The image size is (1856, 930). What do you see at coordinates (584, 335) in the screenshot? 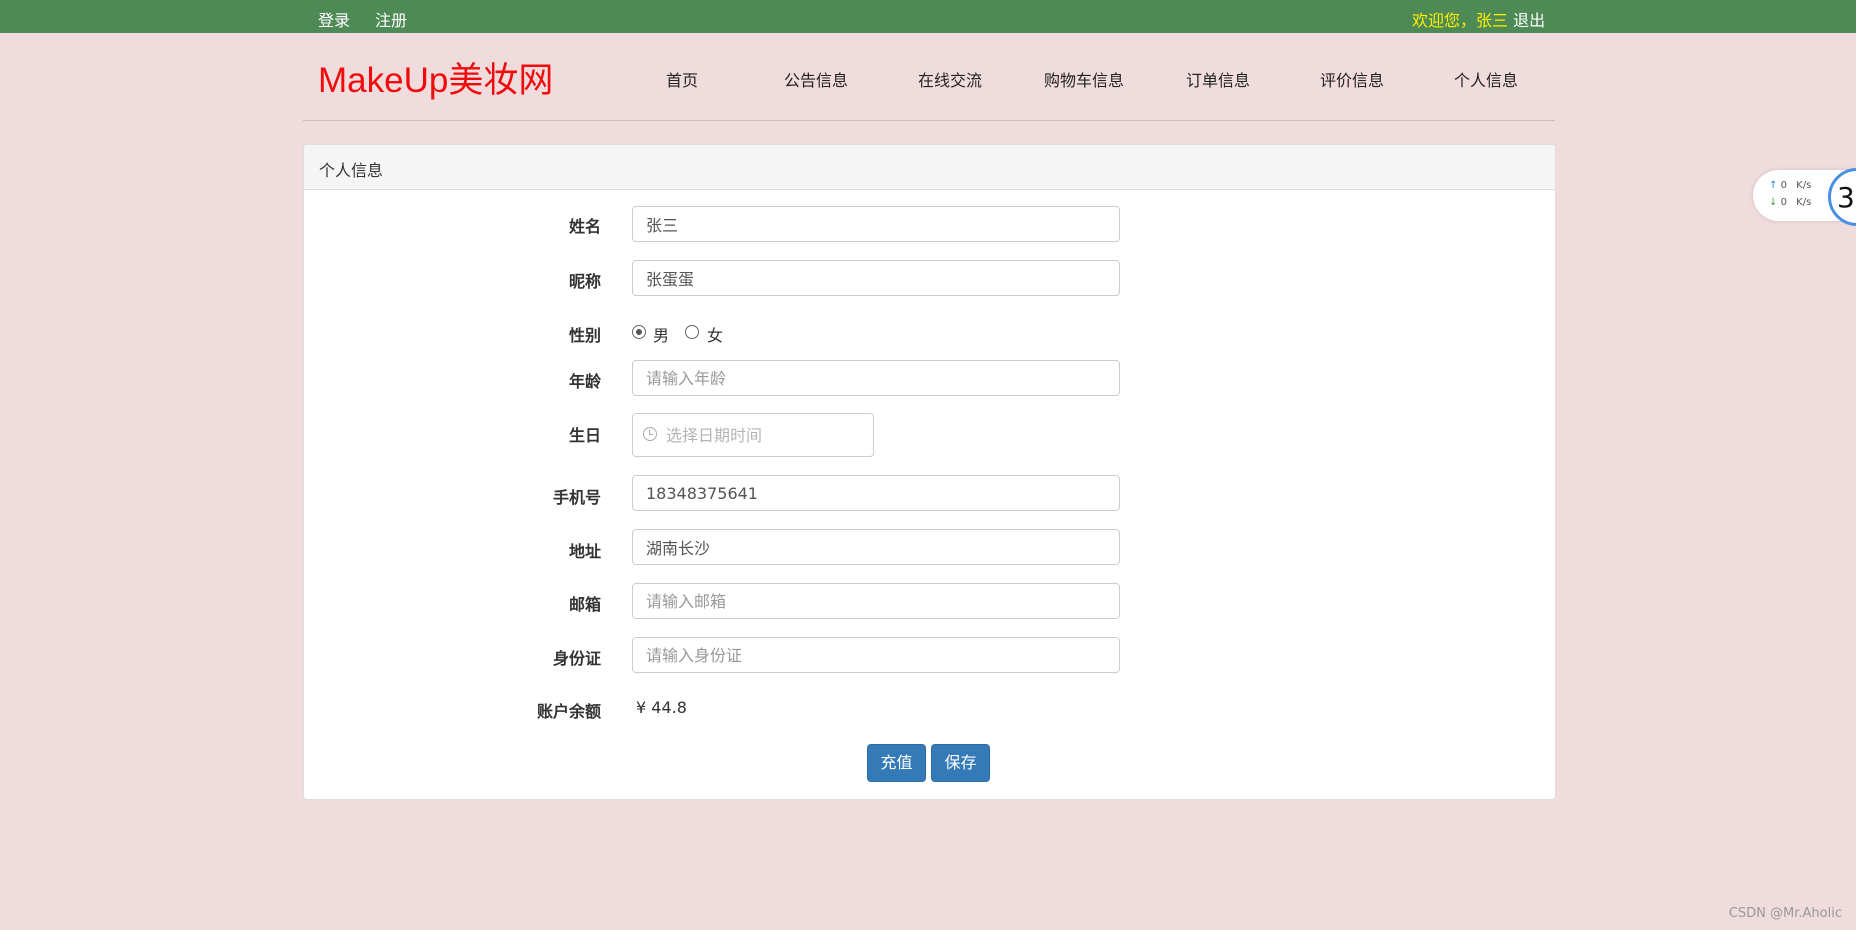
I see `gender-label: 性别` at bounding box center [584, 335].